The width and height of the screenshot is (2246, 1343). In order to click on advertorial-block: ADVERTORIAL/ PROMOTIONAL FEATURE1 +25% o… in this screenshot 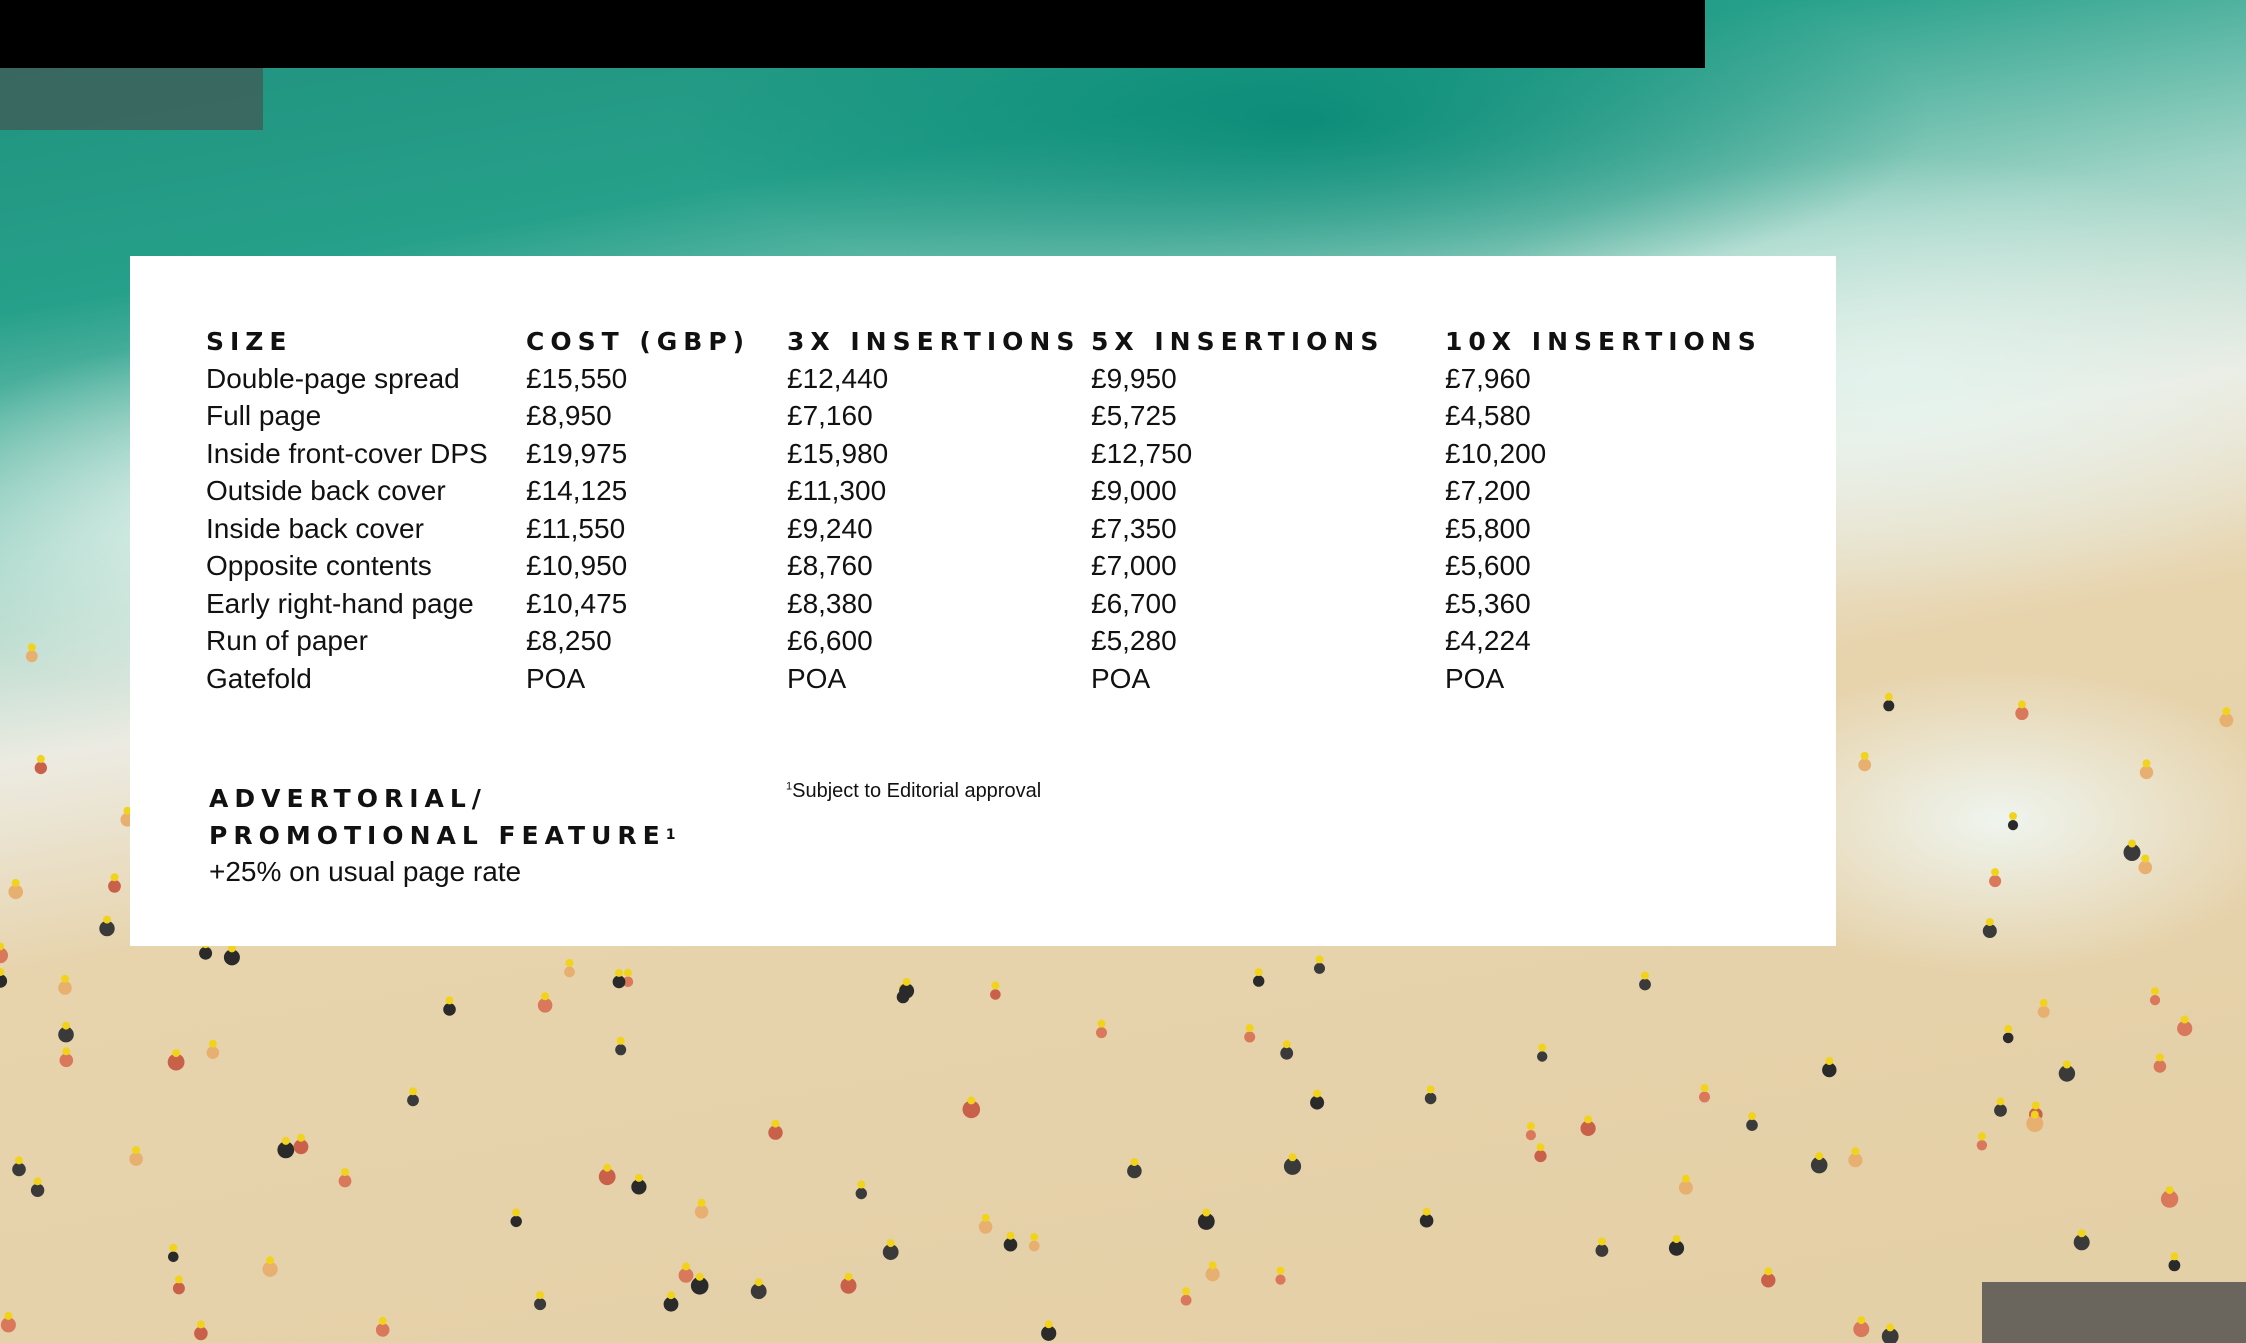, I will do `click(442, 835)`.